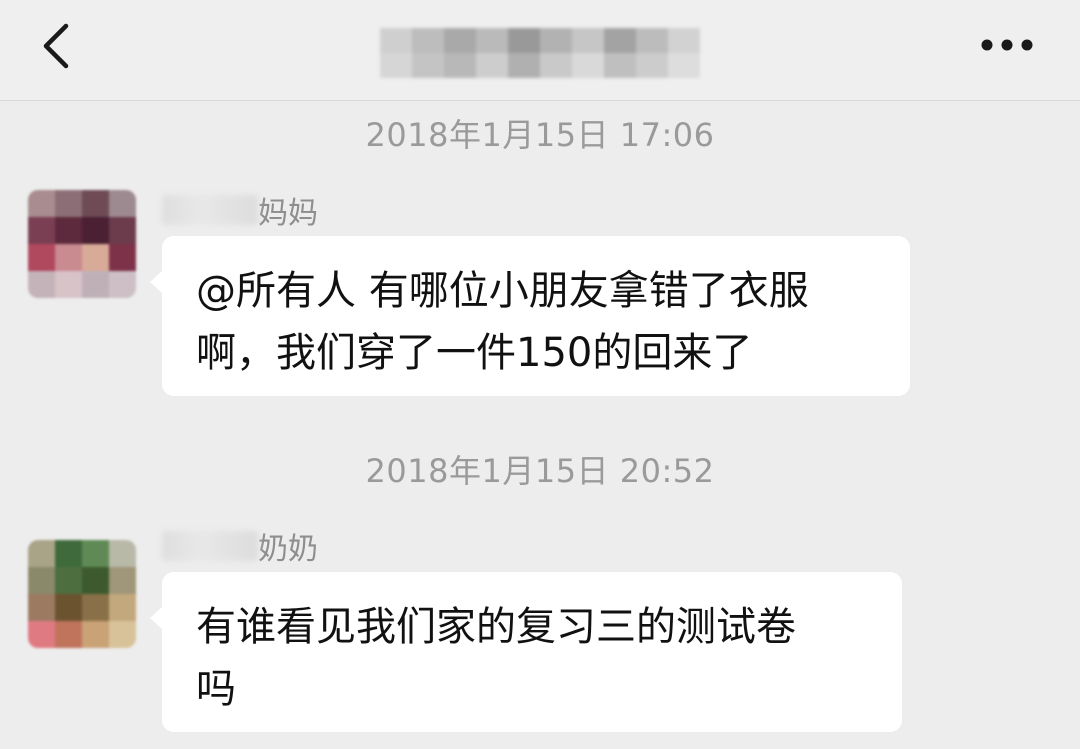 The image size is (1080, 749). What do you see at coordinates (288, 549) in the screenshot?
I see `sender-name-suffix: 奶奶` at bounding box center [288, 549].